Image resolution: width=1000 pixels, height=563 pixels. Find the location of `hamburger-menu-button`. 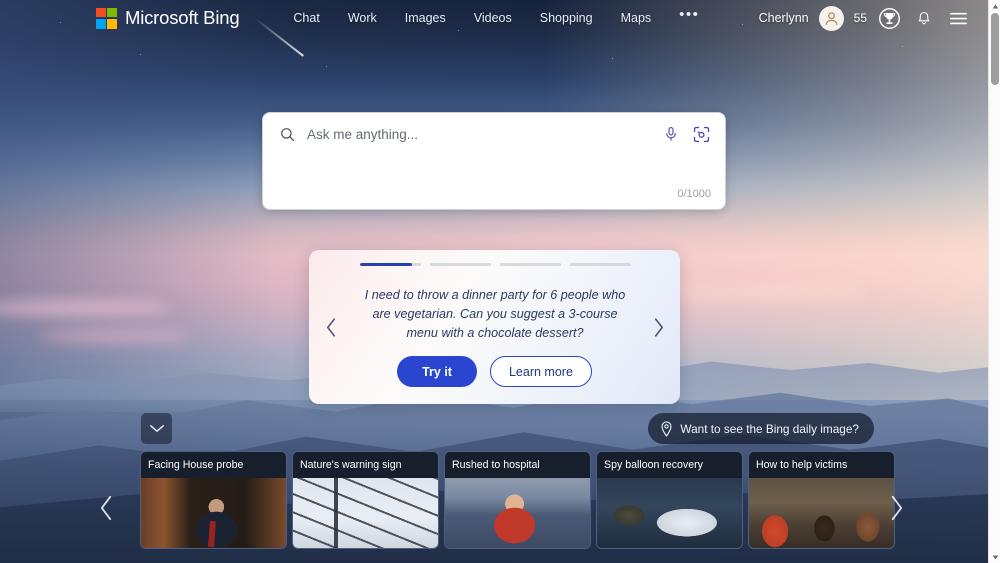

hamburger-menu-button is located at coordinates (958, 18).